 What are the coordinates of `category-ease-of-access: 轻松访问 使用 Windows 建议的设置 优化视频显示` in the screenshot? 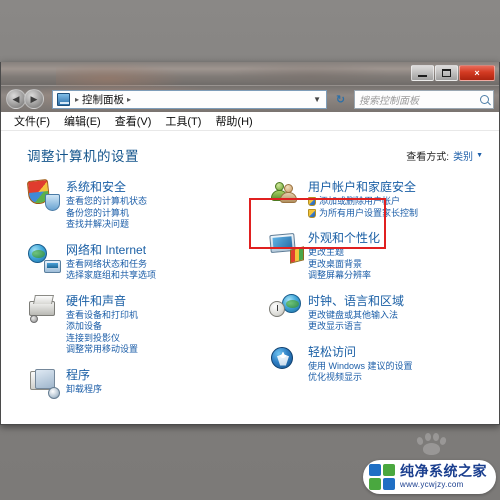 It's located at (376, 364).